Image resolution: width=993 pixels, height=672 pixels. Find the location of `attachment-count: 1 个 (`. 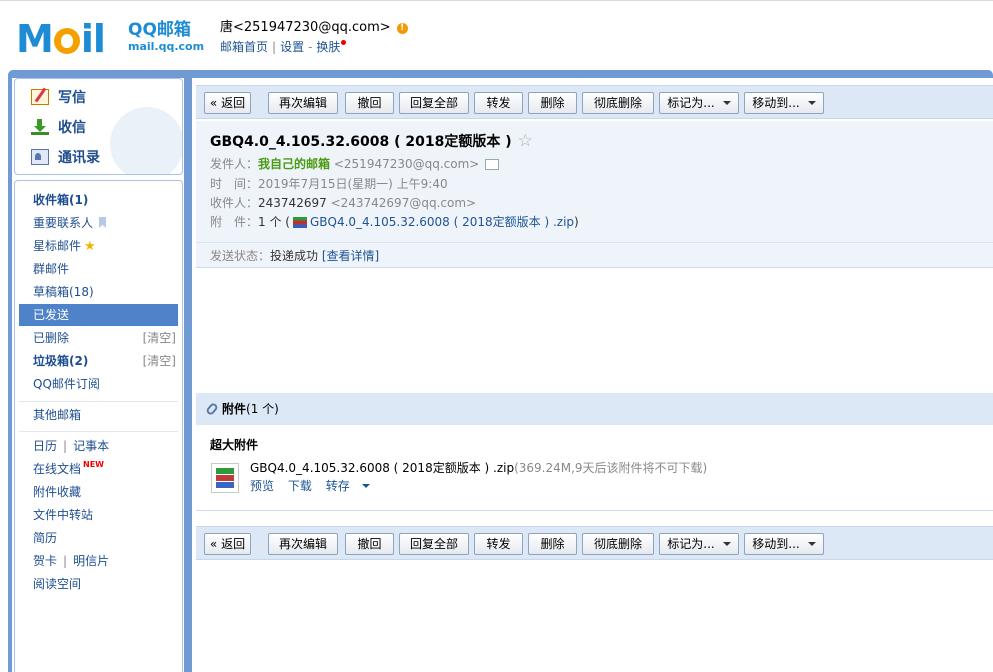

attachment-count: 1 个 ( is located at coordinates (274, 222).